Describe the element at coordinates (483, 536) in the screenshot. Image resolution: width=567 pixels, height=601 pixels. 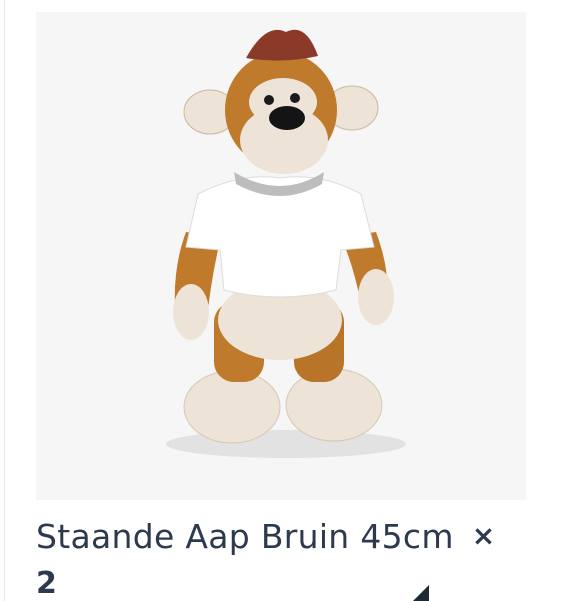
I see `close-icon: ×` at that location.